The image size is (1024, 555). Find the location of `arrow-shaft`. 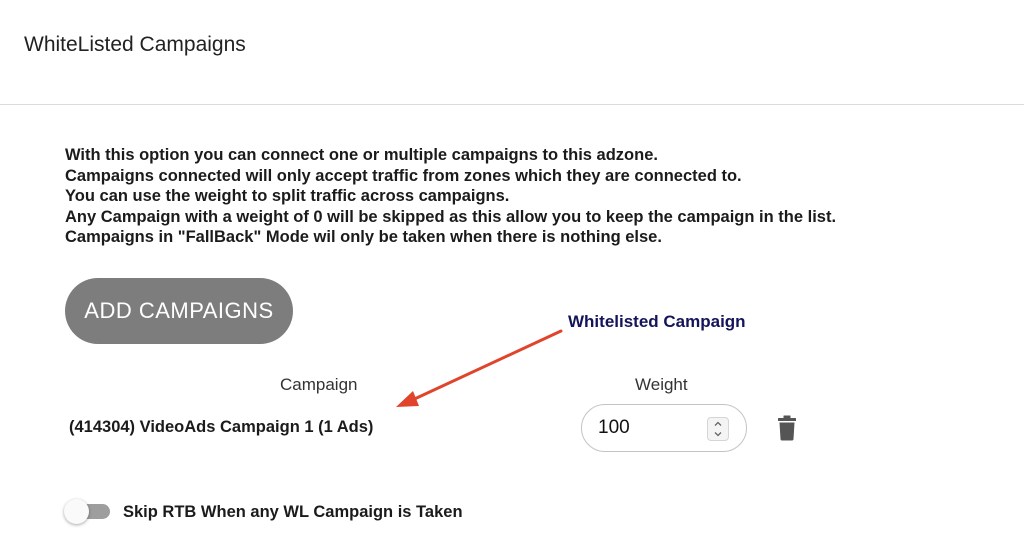

arrow-shaft is located at coordinates (484, 366).